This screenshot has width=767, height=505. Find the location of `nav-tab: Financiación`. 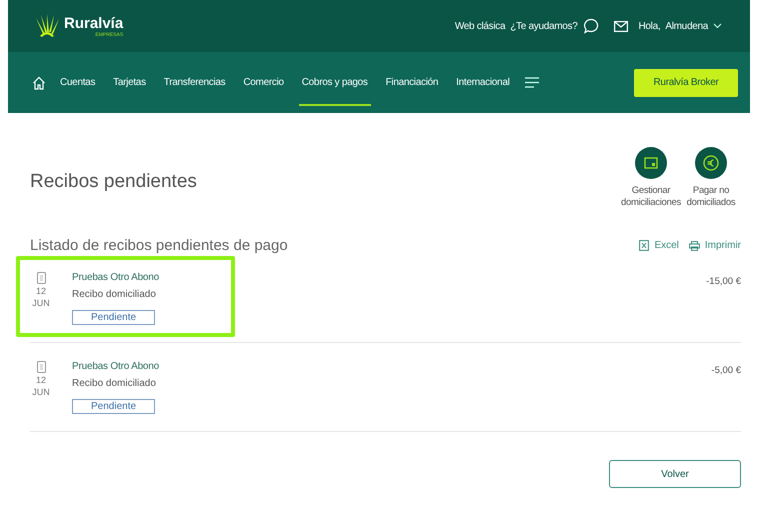

nav-tab: Financiación is located at coordinates (412, 82).